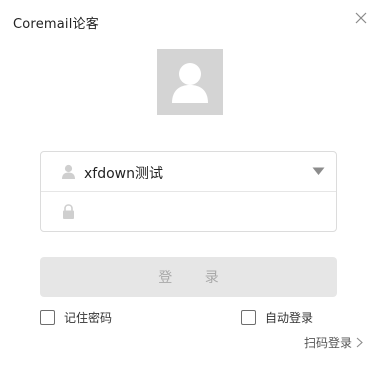 The height and width of the screenshot is (366, 379). I want to click on close-button, so click(361, 18).